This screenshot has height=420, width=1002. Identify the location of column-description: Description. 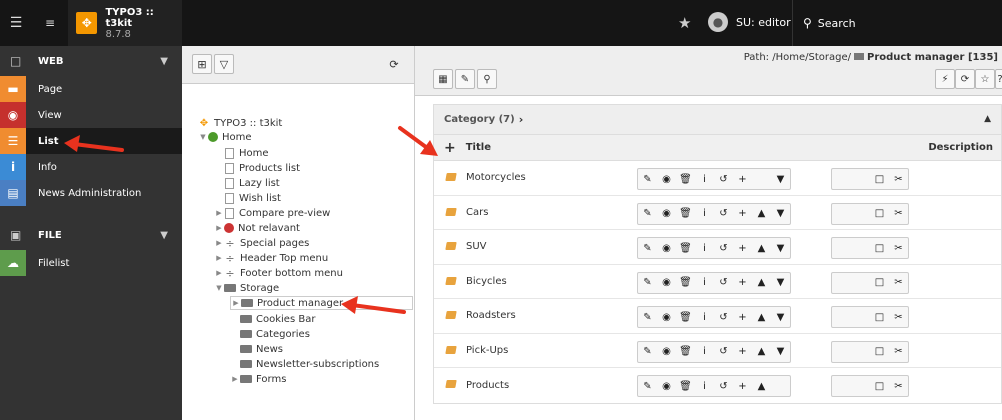
(960, 147).